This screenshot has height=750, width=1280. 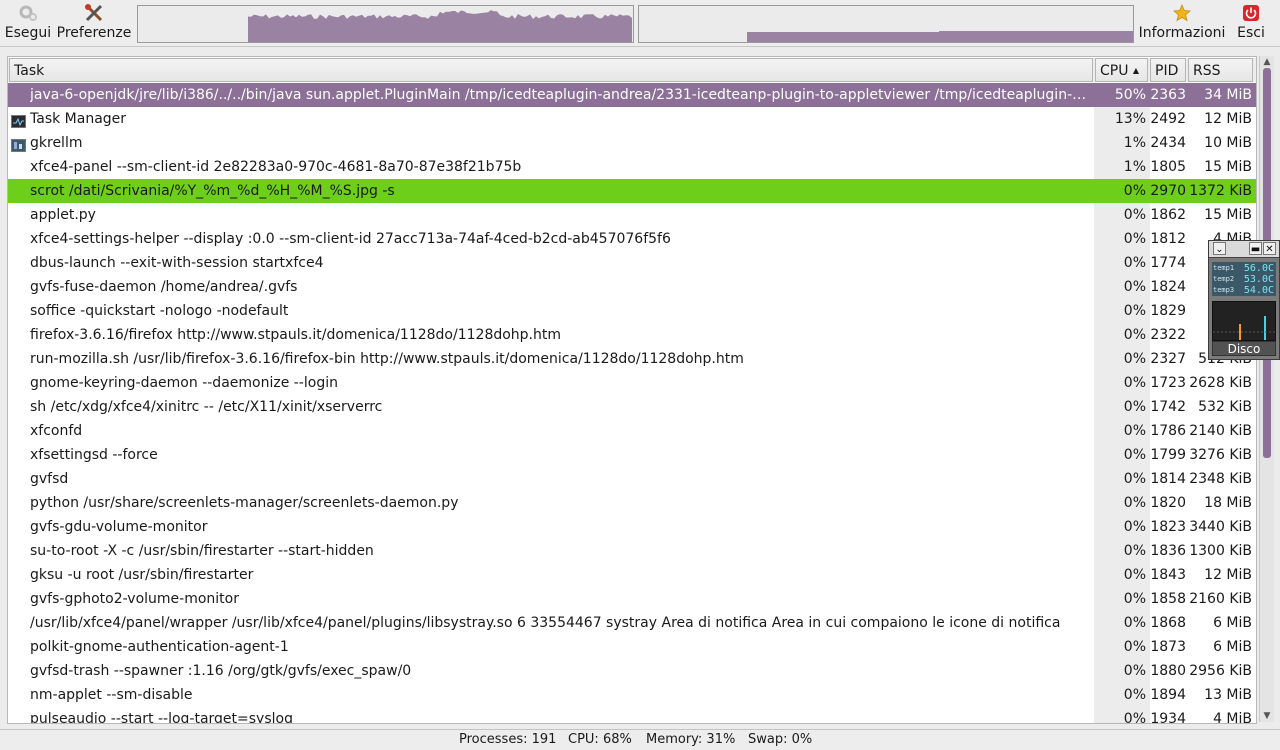 I want to click on task-cpu: 50%, so click(x=1130, y=95).